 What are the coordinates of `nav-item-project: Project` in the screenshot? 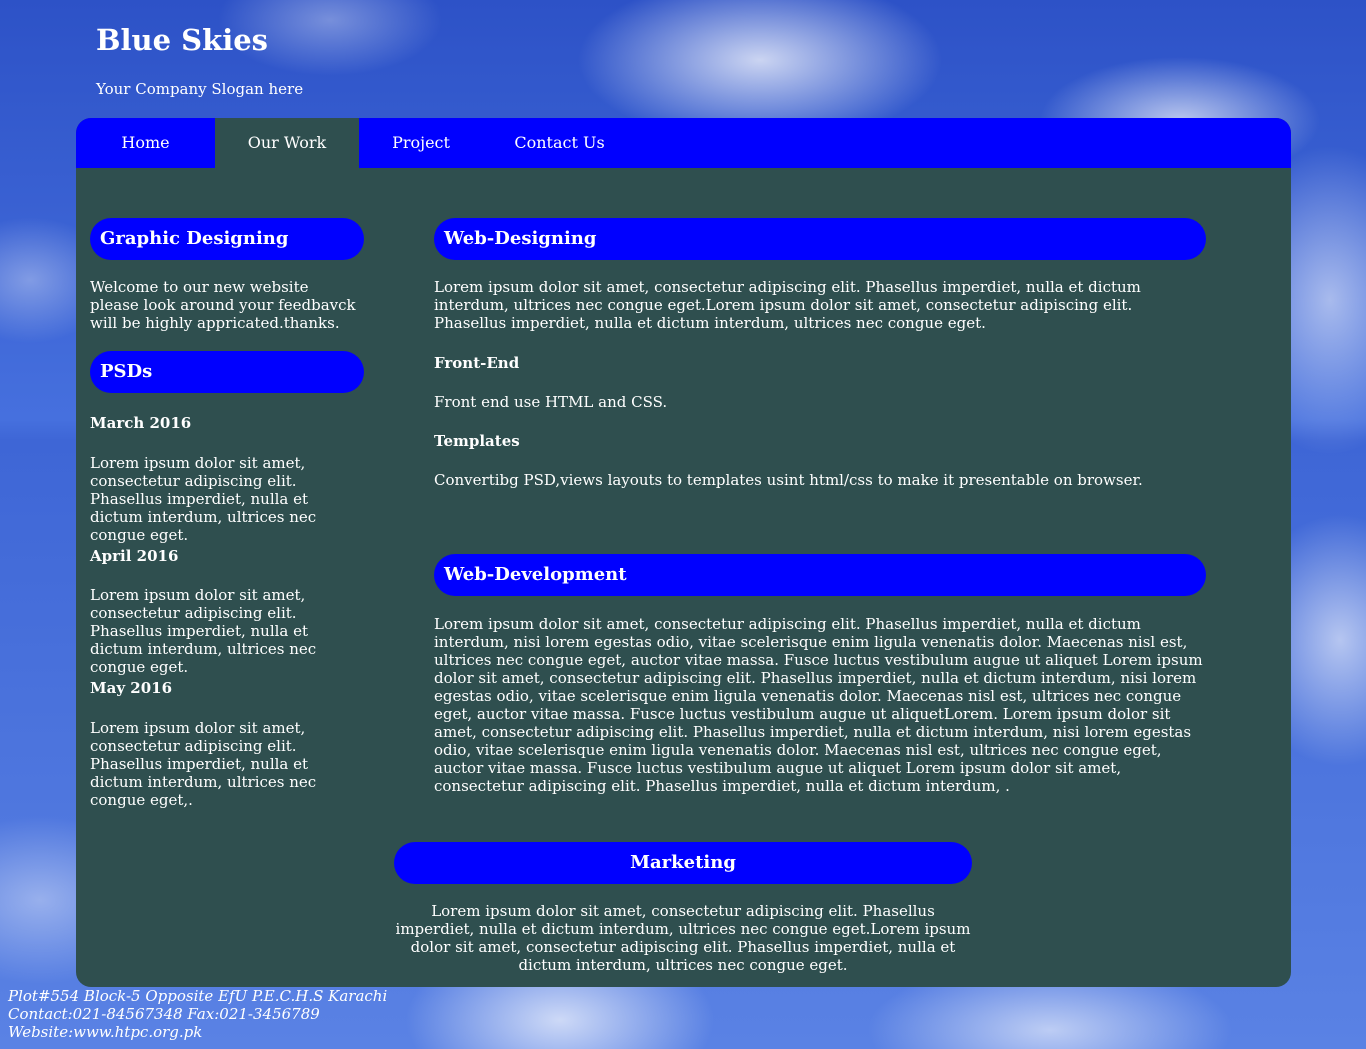 It's located at (421, 143).